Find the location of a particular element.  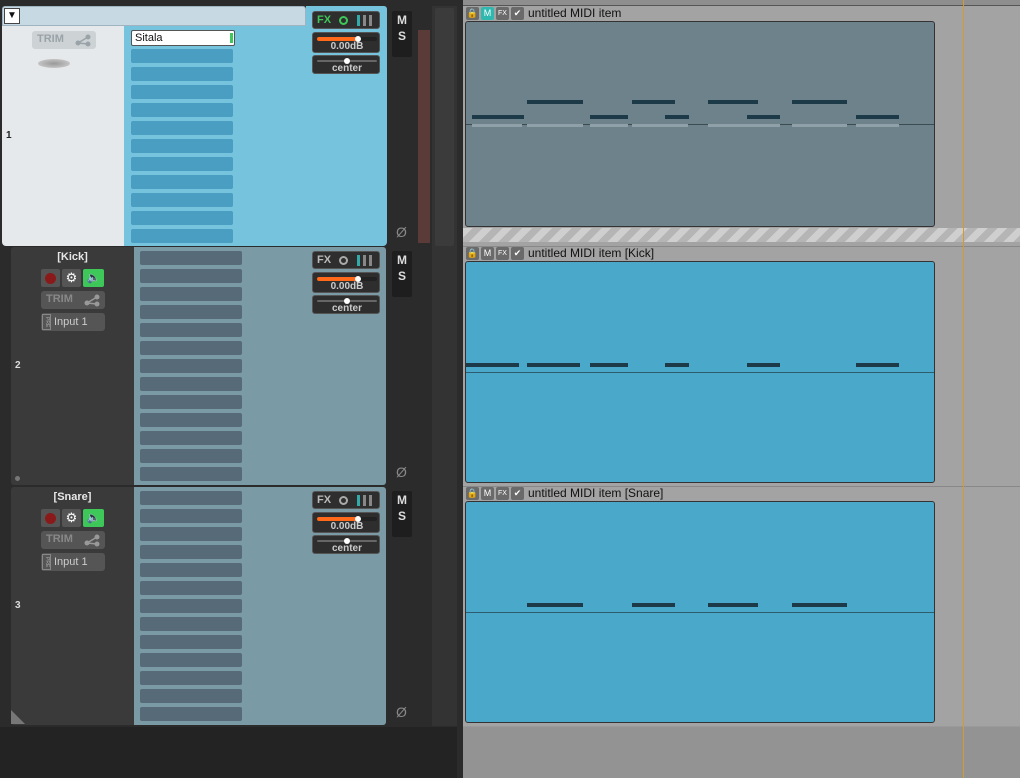

track-name: [Snare] is located at coordinates (72, 497).